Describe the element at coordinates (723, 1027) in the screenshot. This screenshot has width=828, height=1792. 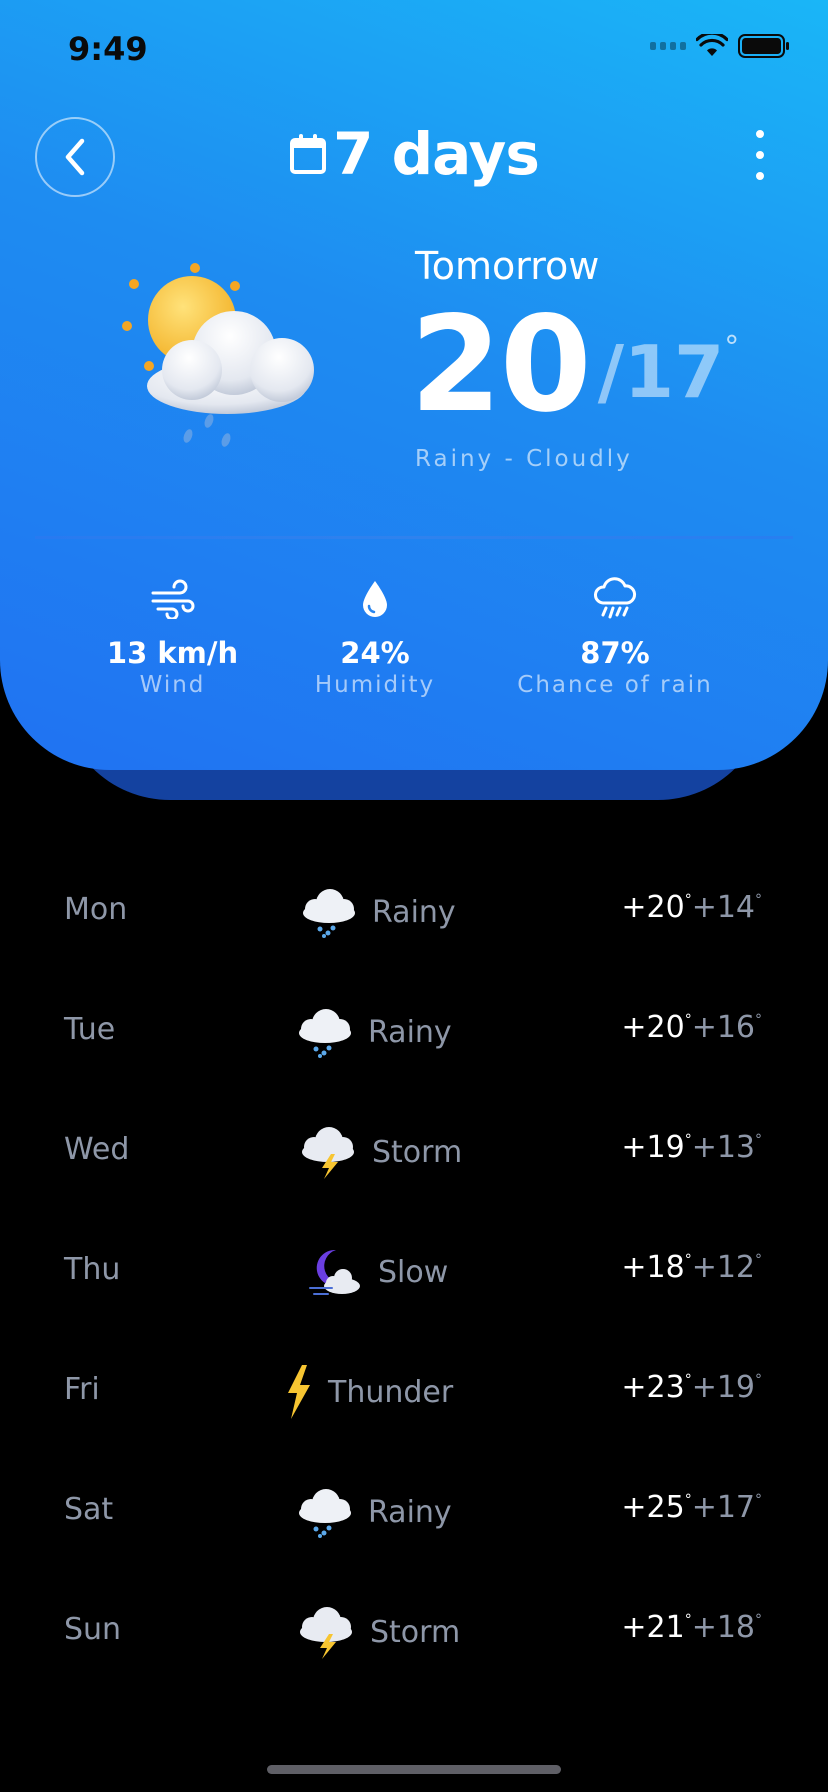
I see `temp-low: +16` at that location.